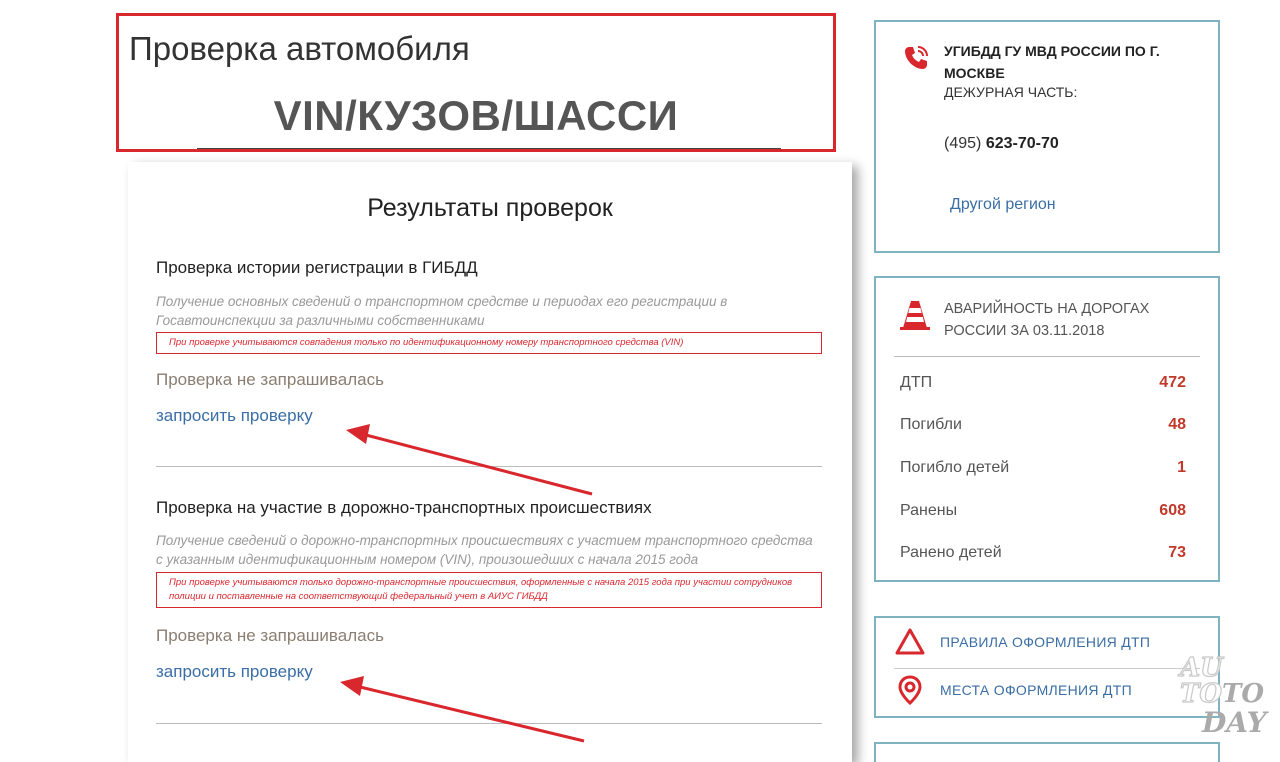 The image size is (1280, 762). What do you see at coordinates (1047, 752) in the screenshot?
I see `next-box-edge` at bounding box center [1047, 752].